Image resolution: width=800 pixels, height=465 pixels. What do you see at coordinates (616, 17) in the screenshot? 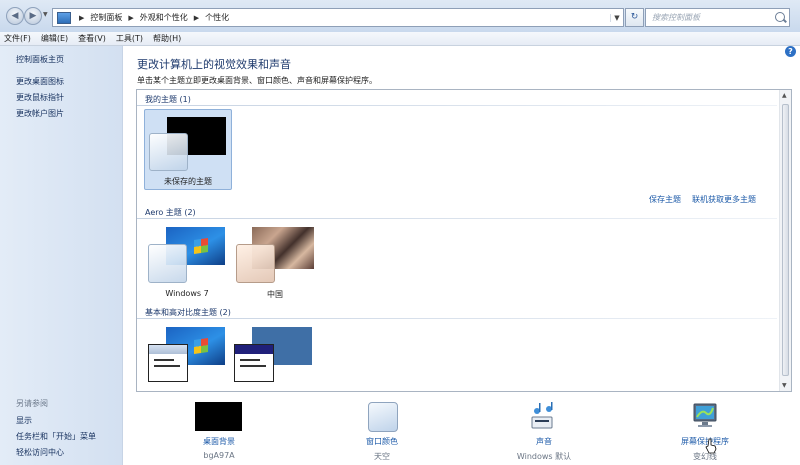
I see `address-dropdown-button: ▼` at bounding box center [616, 17].